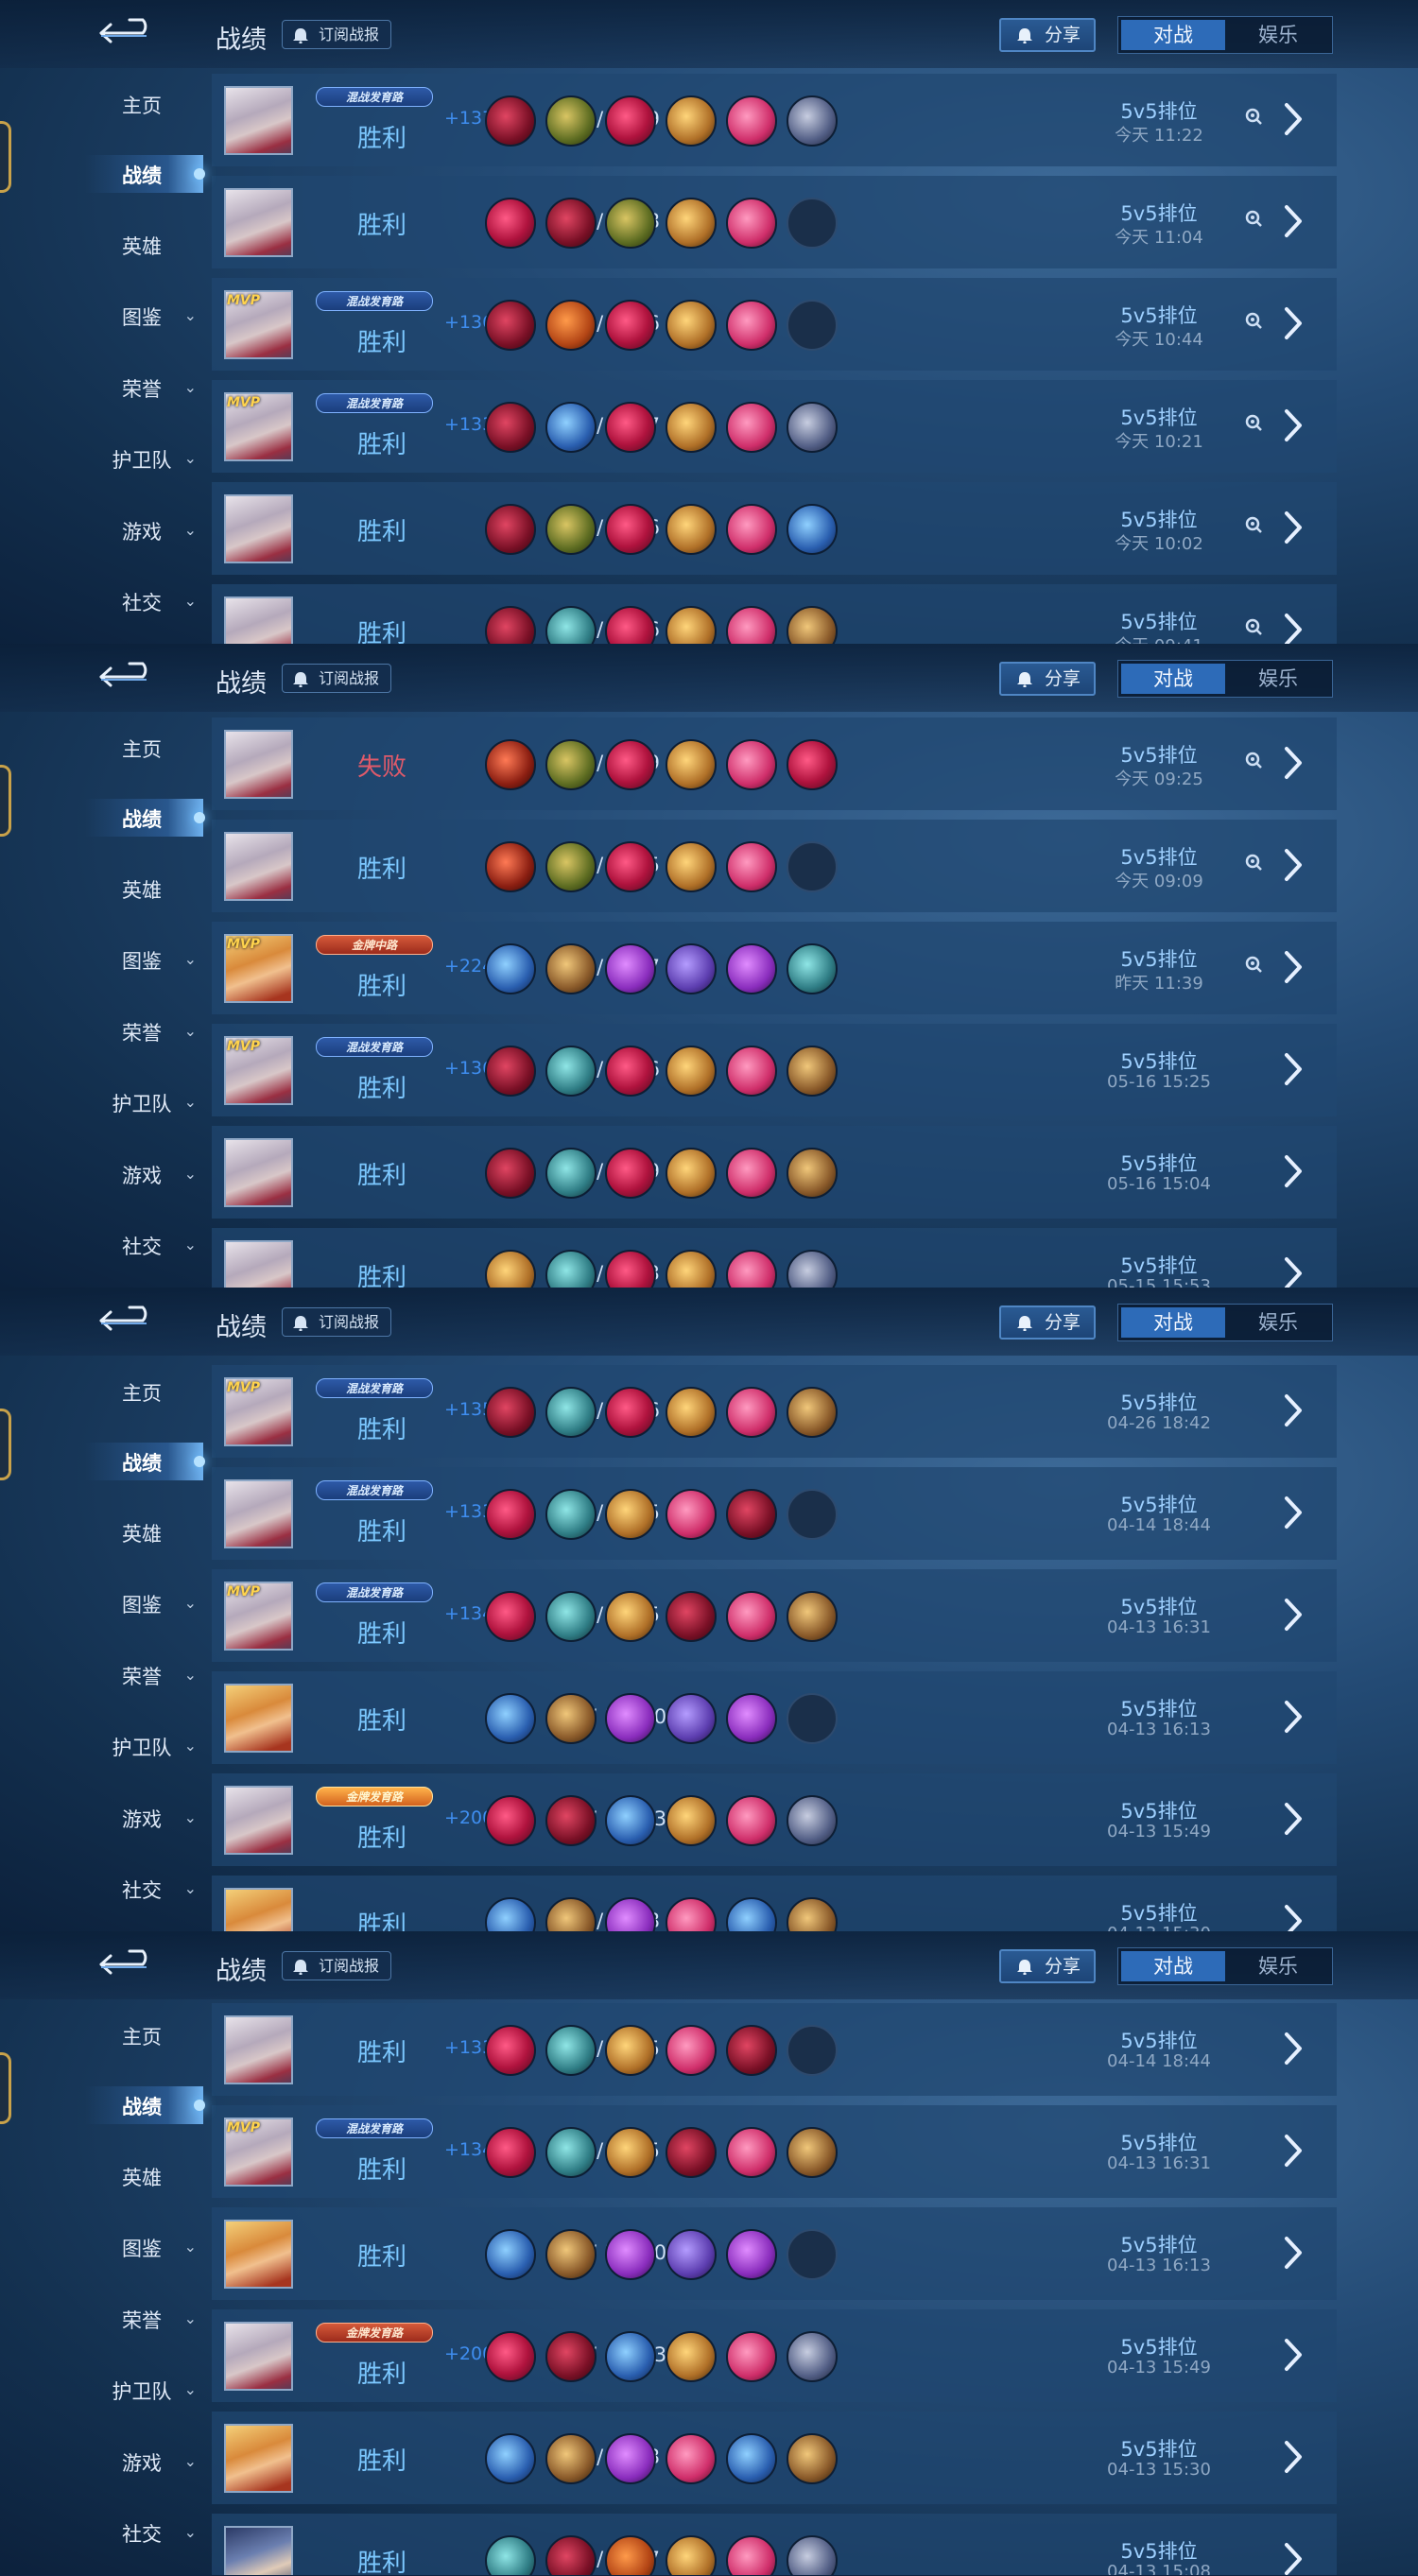  I want to click on match-row: 胜利+1335 / 0 / 55v5排位04-14 18:44, so click(774, 2049).